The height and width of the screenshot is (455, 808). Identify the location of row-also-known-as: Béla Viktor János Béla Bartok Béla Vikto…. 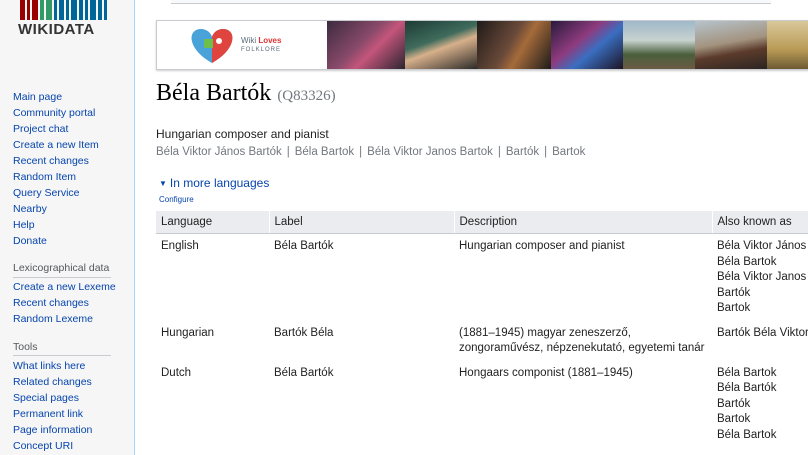
(760, 277).